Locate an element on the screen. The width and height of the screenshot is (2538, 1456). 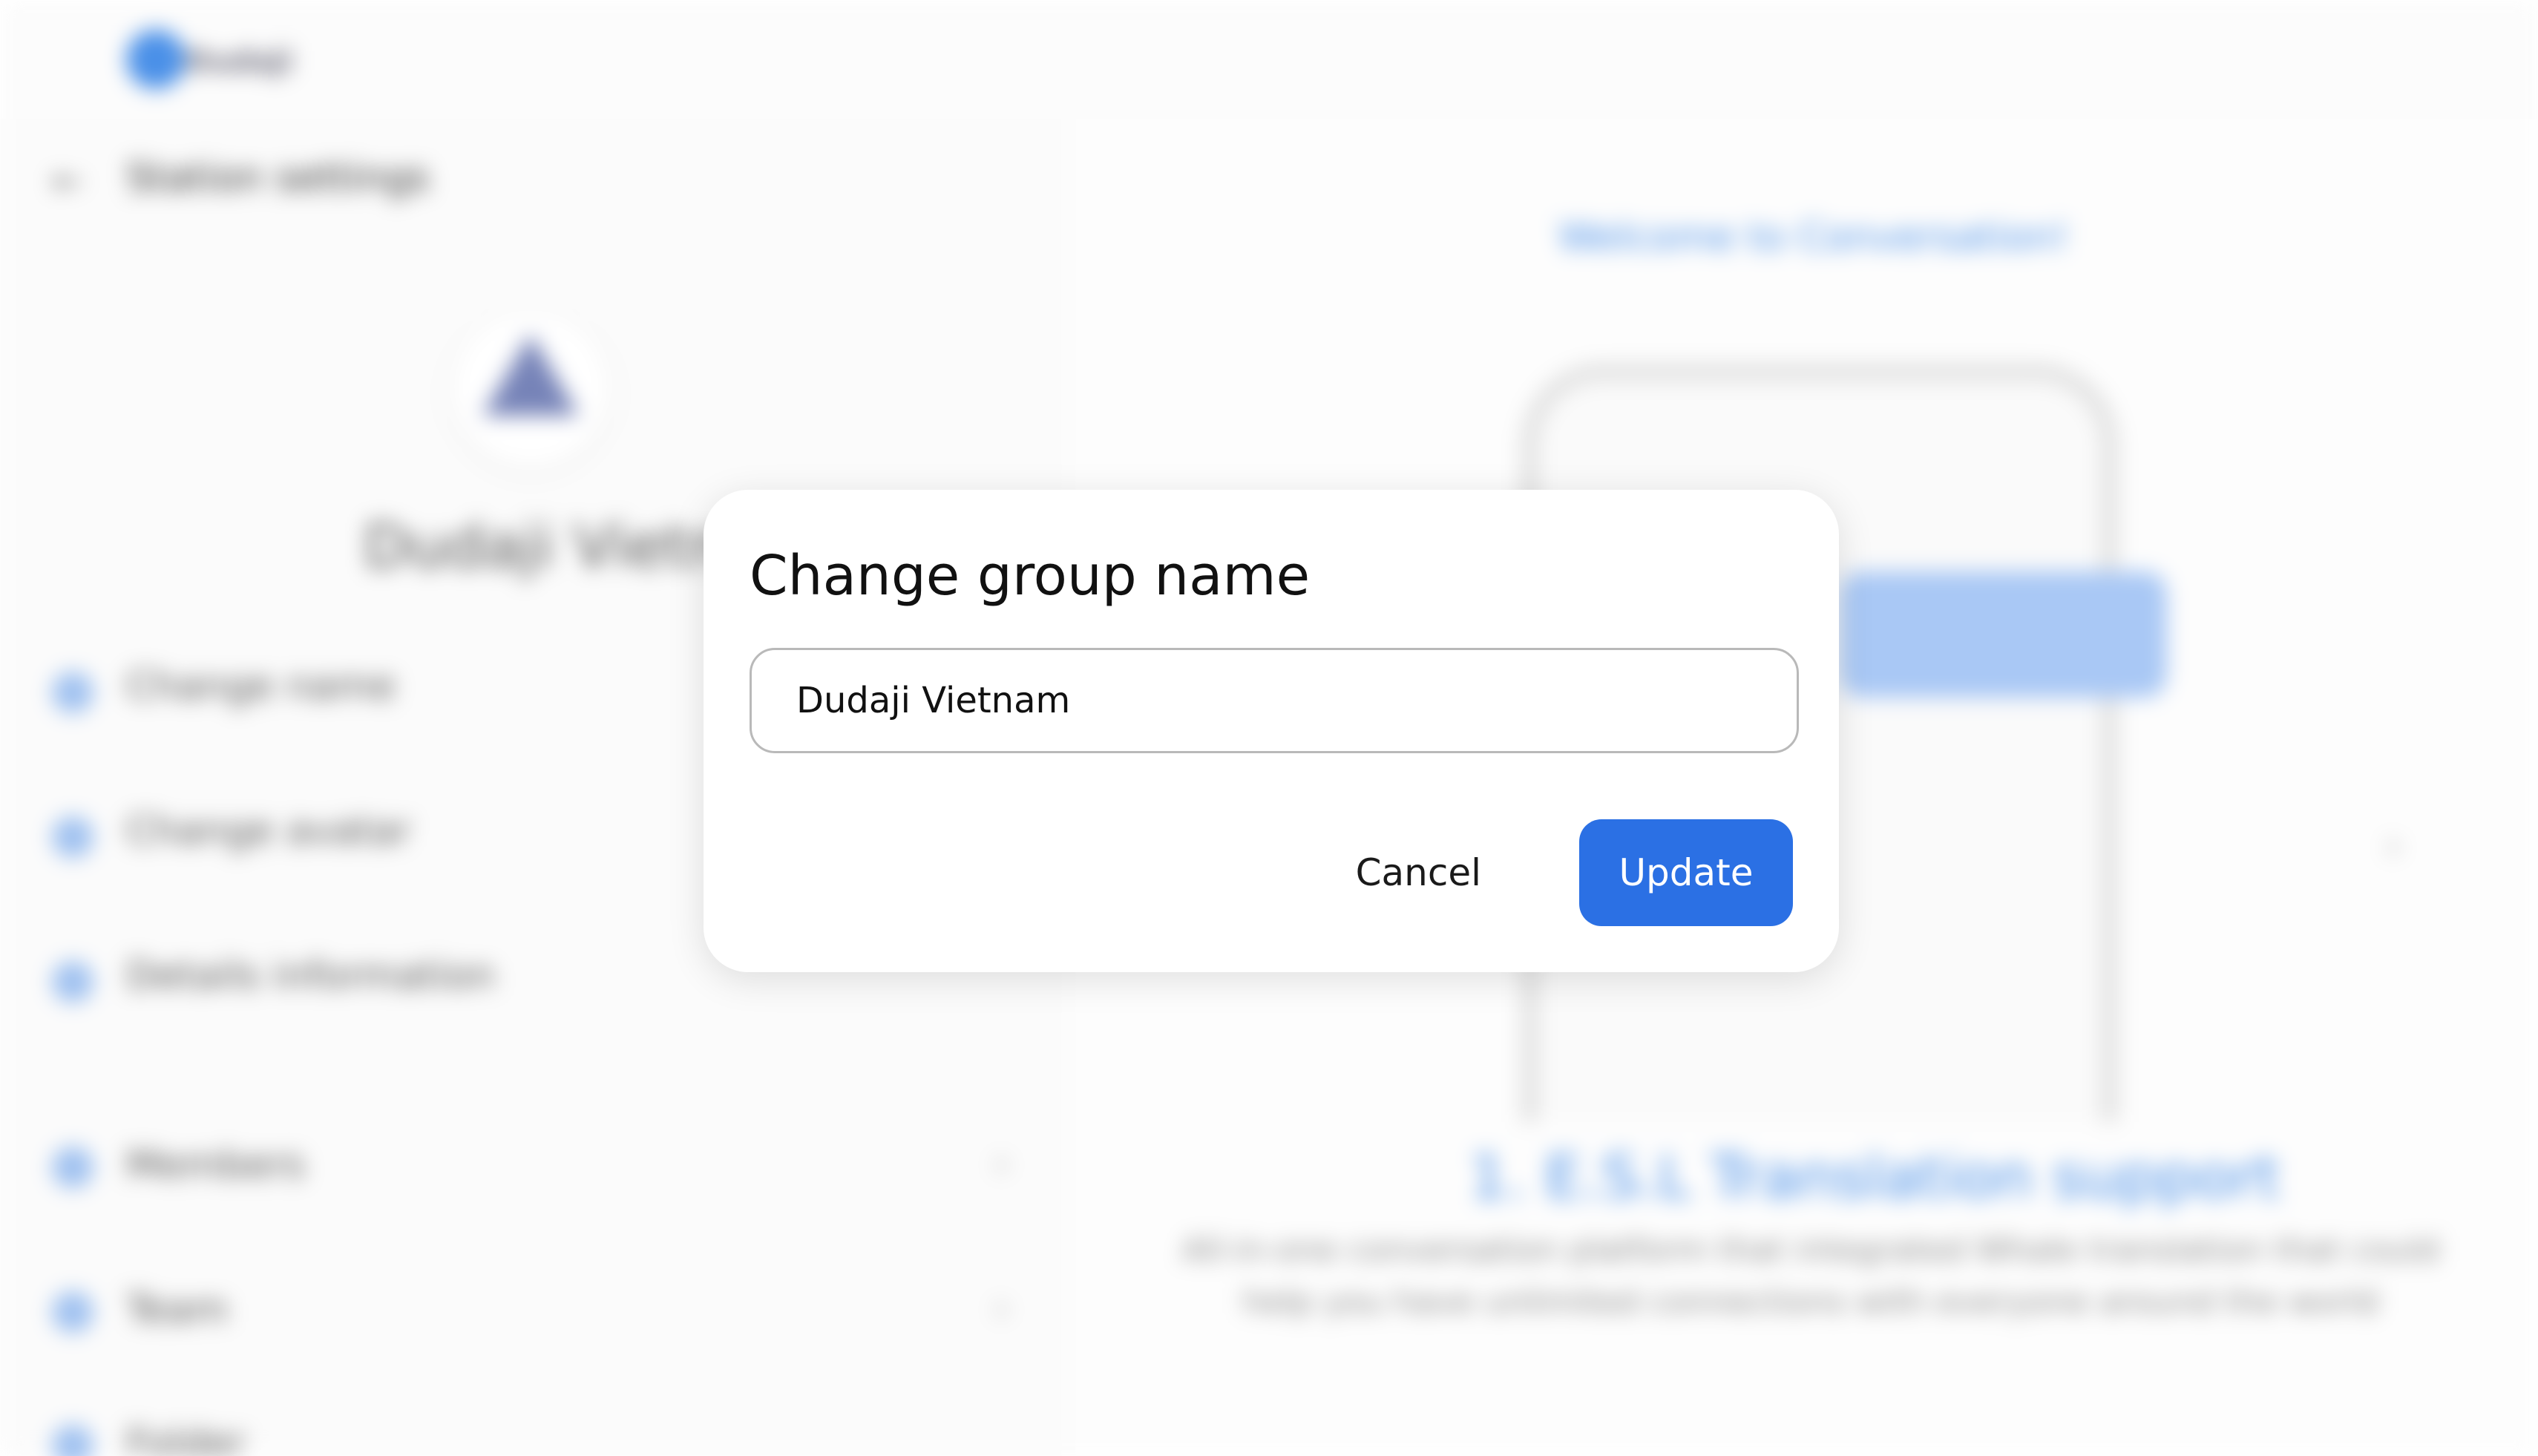
feature-heading: 1. E.S.L Translation support is located at coordinates (1874, 1178).